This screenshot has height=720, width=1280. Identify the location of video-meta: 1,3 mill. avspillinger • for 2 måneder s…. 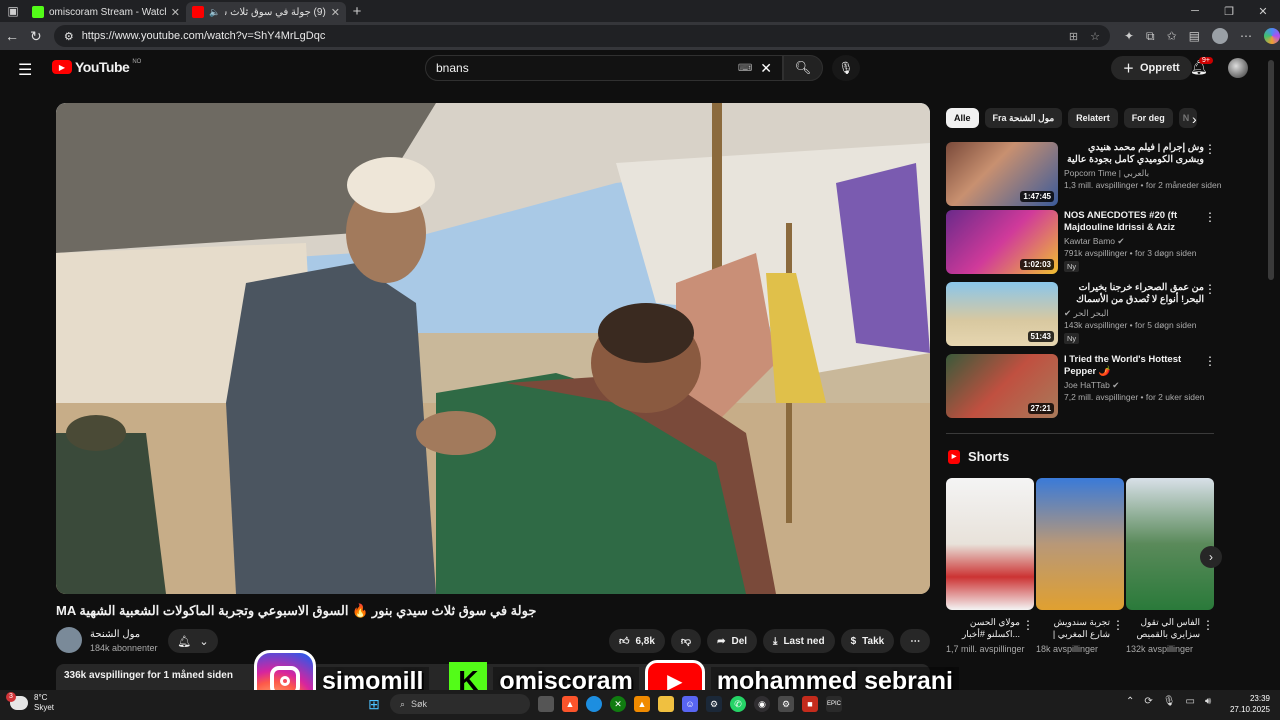
(1143, 185).